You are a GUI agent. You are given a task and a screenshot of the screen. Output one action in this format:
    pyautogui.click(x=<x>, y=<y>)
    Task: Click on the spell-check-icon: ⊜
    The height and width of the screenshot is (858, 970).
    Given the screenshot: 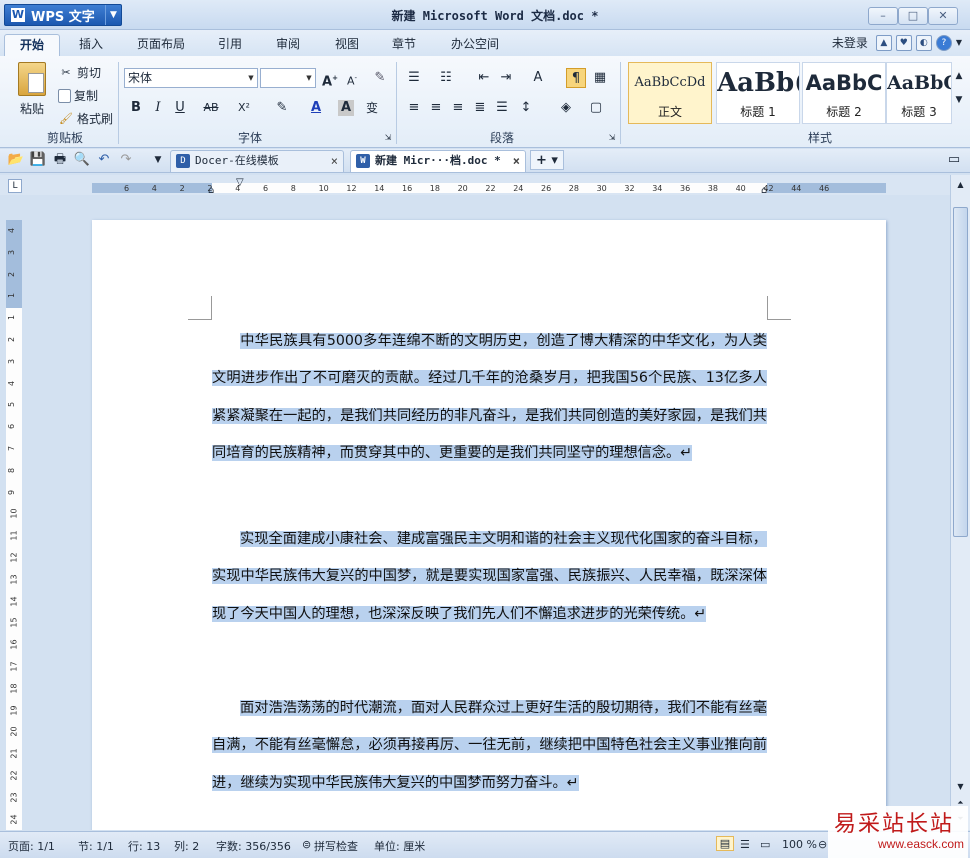 What is the action you would take?
    pyautogui.click(x=306, y=844)
    